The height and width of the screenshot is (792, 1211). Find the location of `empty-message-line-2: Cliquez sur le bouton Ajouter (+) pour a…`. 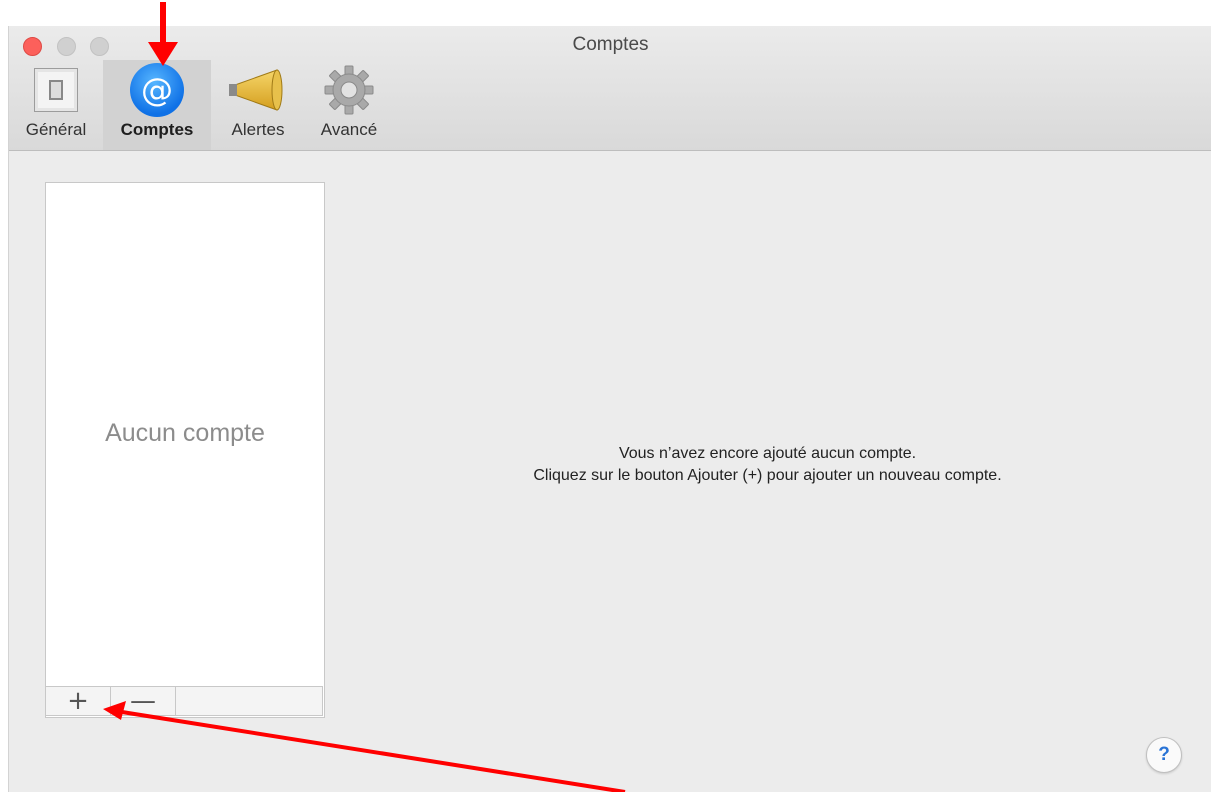

empty-message-line-2: Cliquez sur le bouton Ajouter (+) pour a… is located at coordinates (767, 475).